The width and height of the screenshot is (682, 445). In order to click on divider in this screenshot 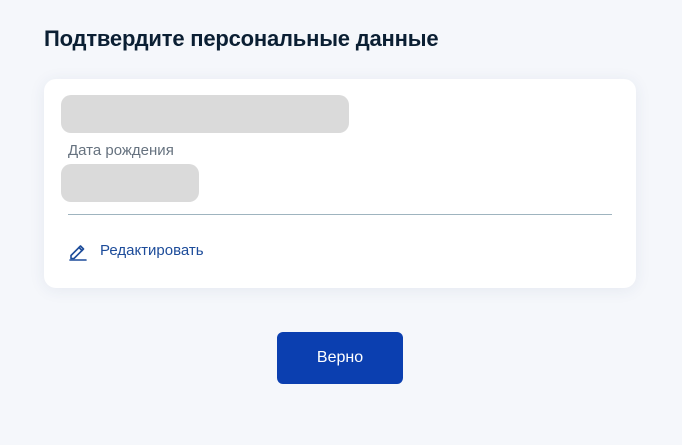, I will do `click(340, 214)`.